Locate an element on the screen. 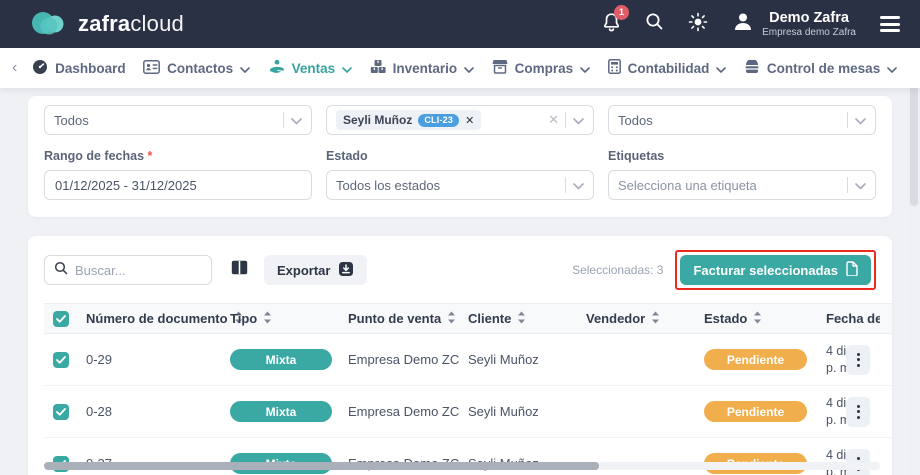 The width and height of the screenshot is (920, 475). doc-number: 0-29 is located at coordinates (99, 359).